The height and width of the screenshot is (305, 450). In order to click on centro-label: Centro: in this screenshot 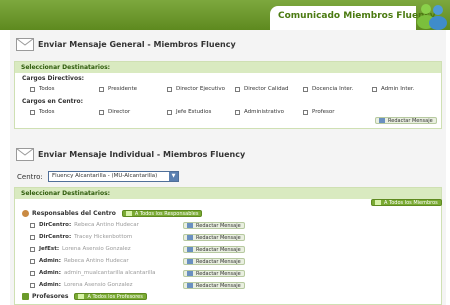, I will do `click(30, 177)`.